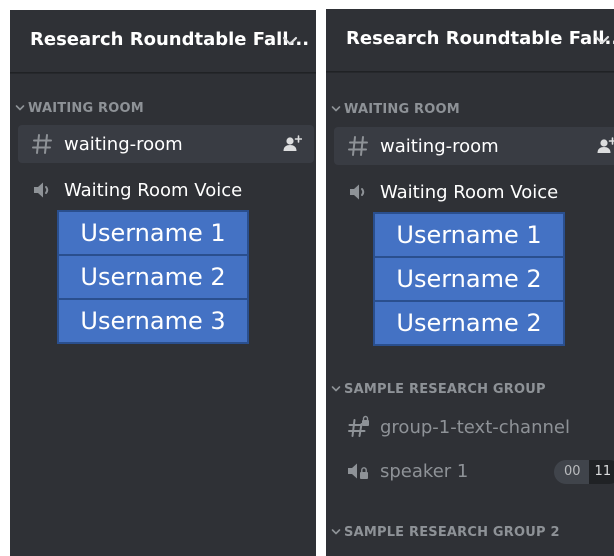  What do you see at coordinates (153, 321) in the screenshot?
I see `voice-user: Username 3` at bounding box center [153, 321].